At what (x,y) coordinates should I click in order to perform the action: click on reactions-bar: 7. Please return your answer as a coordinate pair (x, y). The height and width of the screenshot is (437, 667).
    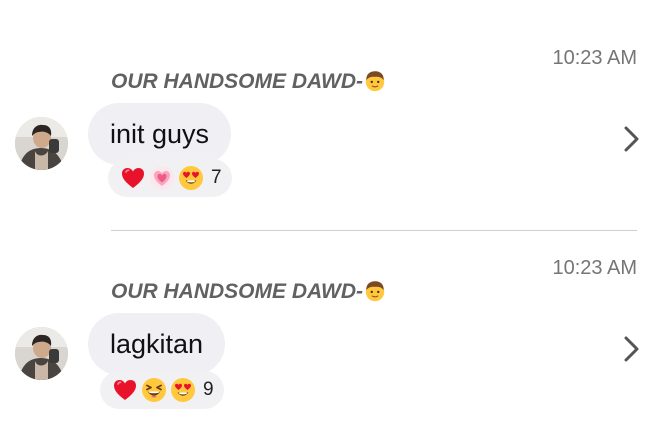
    Looking at the image, I should click on (170, 178).